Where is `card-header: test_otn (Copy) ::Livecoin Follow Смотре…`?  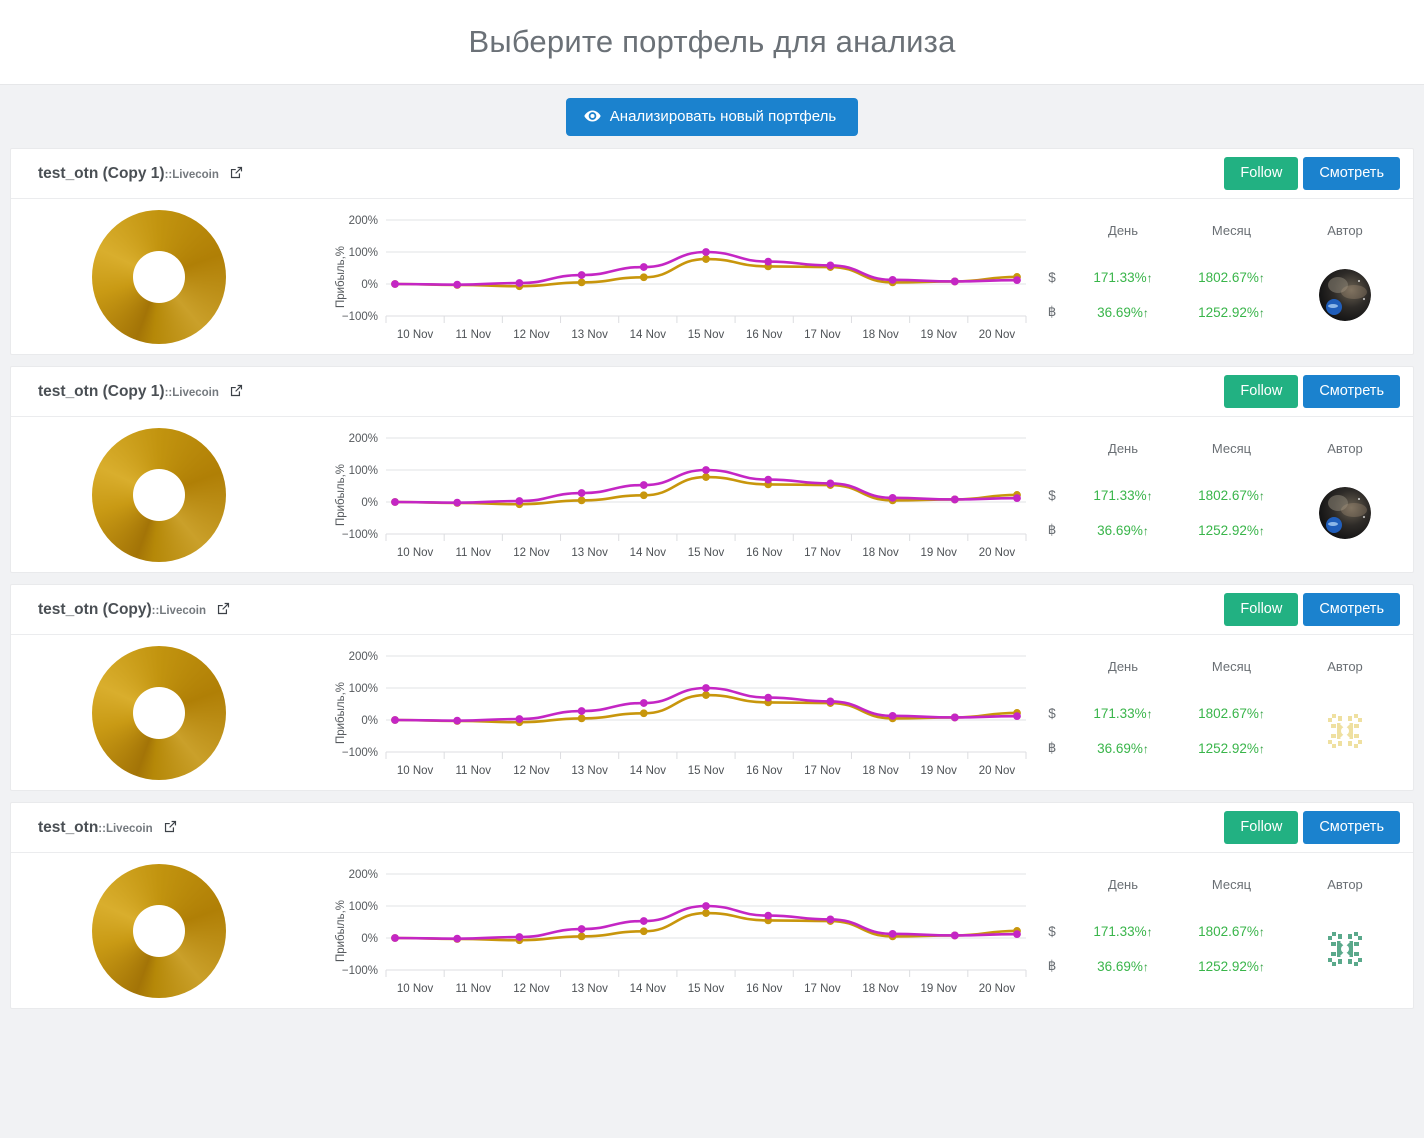 card-header: test_otn (Copy) ::Livecoin Follow Смотре… is located at coordinates (712, 610).